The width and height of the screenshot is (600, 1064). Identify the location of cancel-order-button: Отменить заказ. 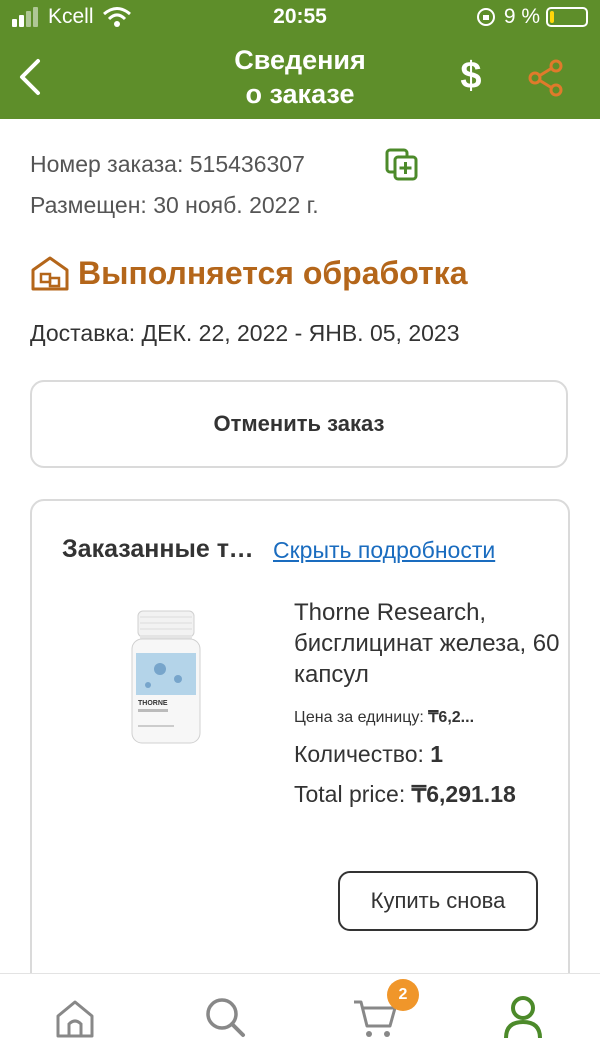
(299, 424).